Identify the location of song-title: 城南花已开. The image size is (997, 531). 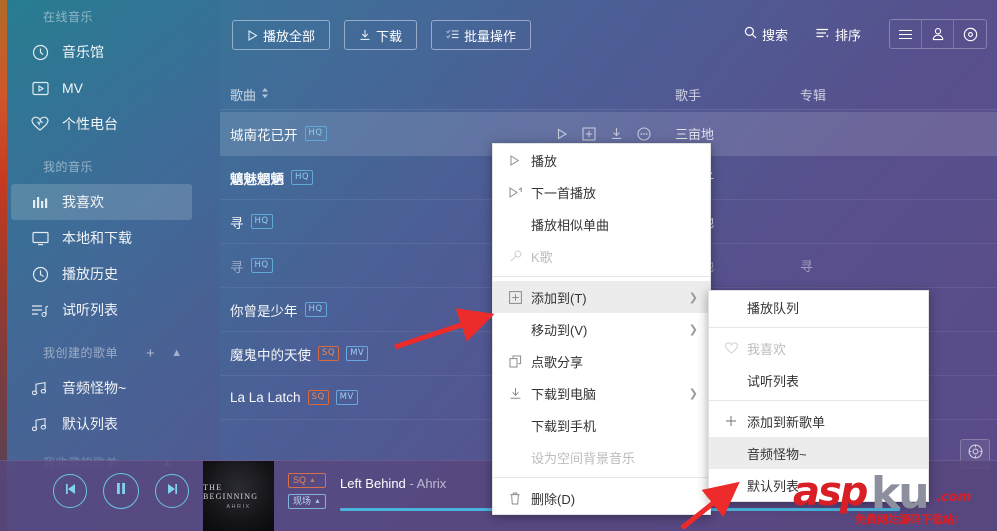
(264, 135).